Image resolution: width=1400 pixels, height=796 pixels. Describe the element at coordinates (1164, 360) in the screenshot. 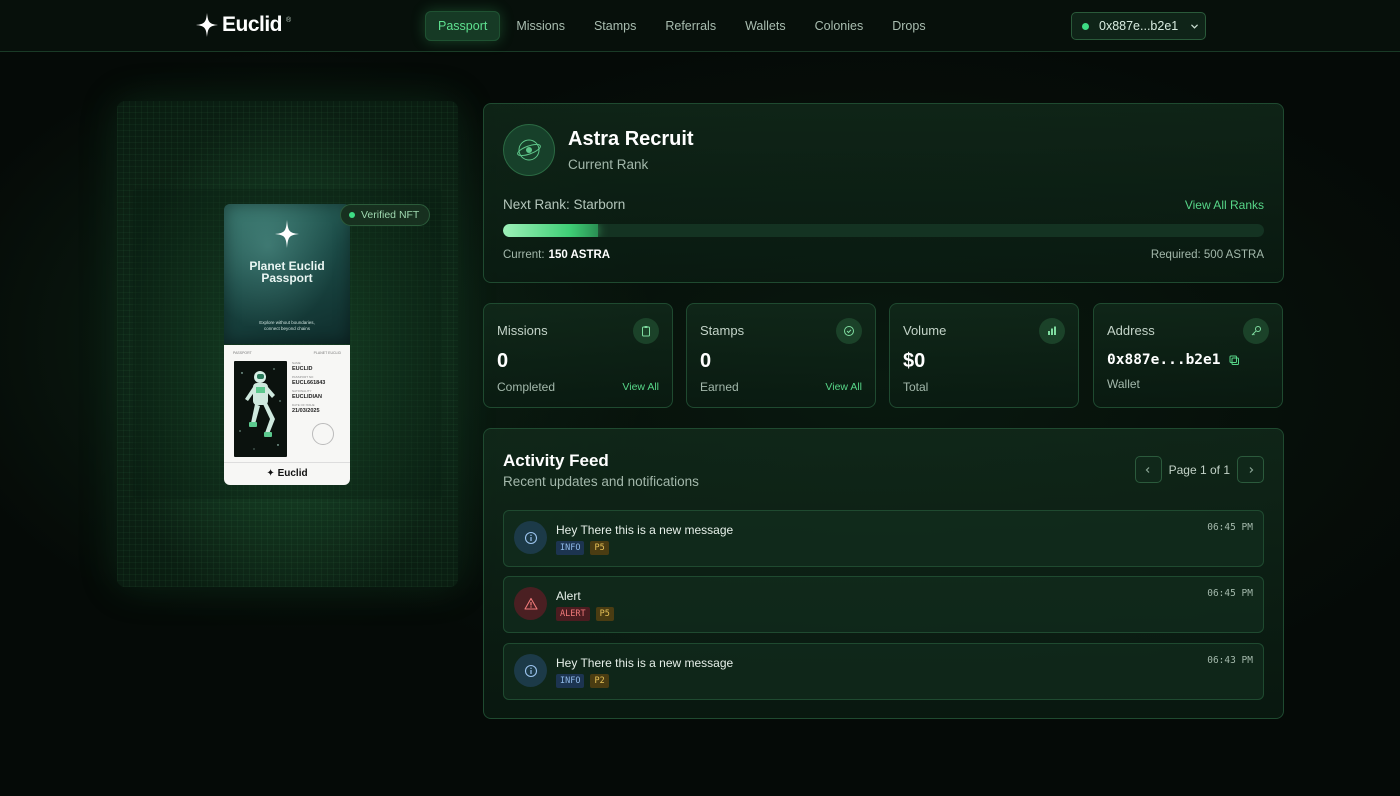

I see `address-value: 0x887e...b2e1` at that location.